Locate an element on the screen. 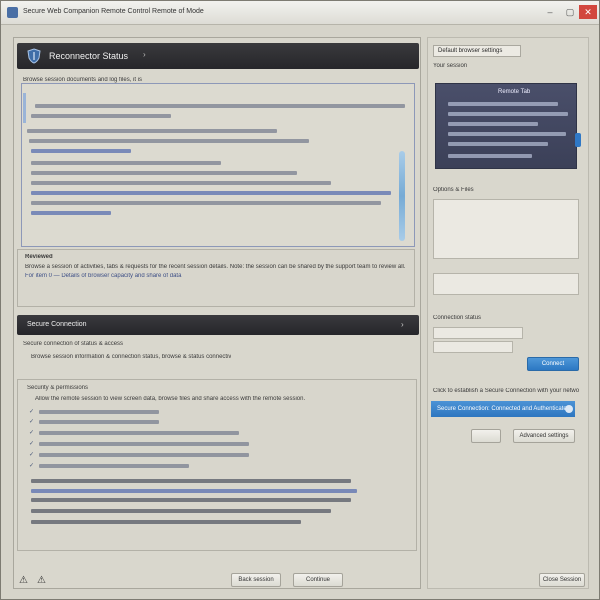 The height and width of the screenshot is (600, 600). scrollbar-thumb is located at coordinates (578, 140).